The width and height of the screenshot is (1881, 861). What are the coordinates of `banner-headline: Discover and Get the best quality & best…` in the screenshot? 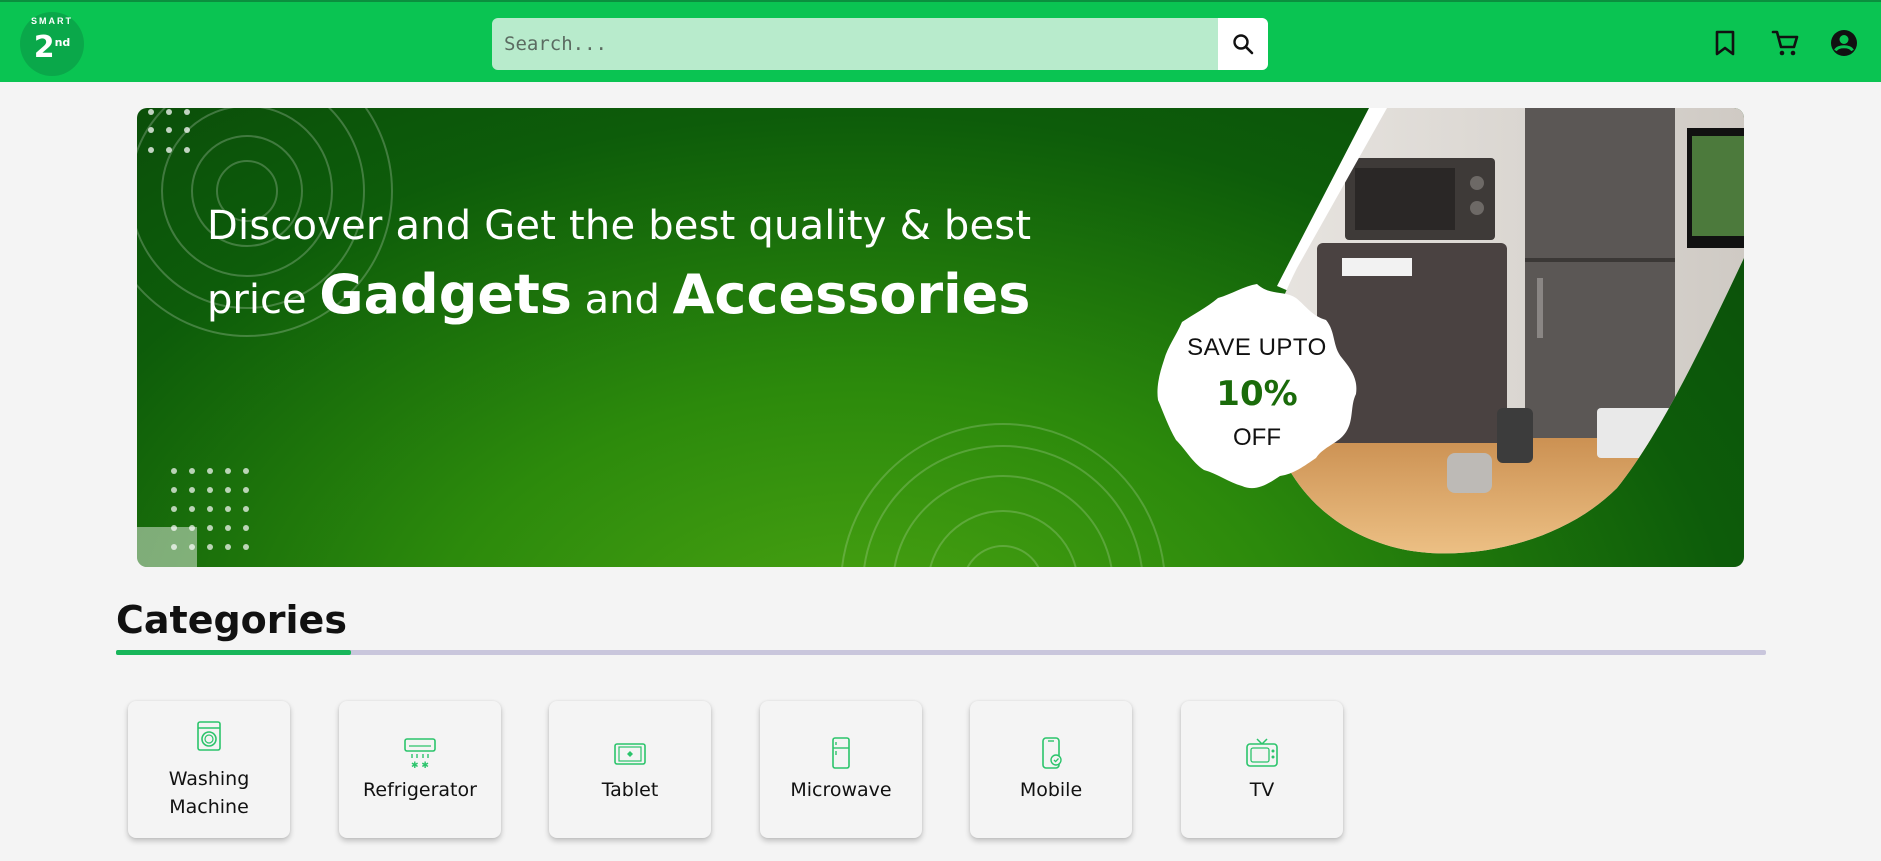 It's located at (637, 269).